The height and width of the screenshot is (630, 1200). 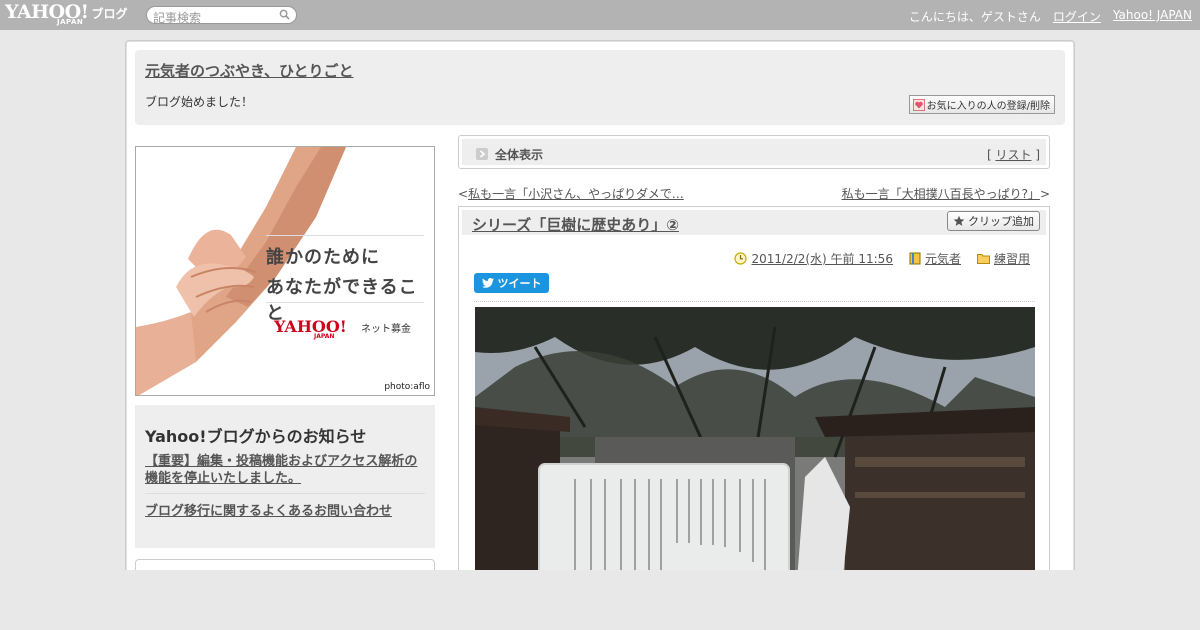 I want to click on view-all-label: 全体表示, so click(x=519, y=155).